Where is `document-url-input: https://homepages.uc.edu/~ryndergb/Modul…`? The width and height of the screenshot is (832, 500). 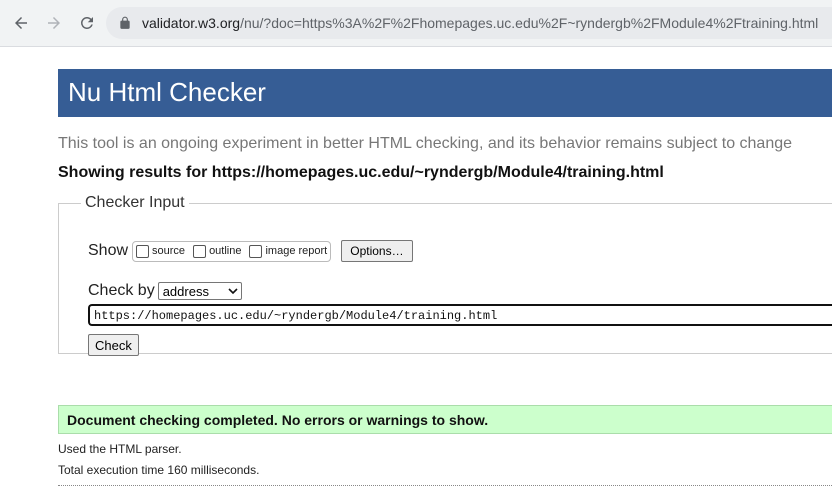
document-url-input: https://homepages.uc.edu/~ryndergb/Modul… is located at coordinates (460, 315).